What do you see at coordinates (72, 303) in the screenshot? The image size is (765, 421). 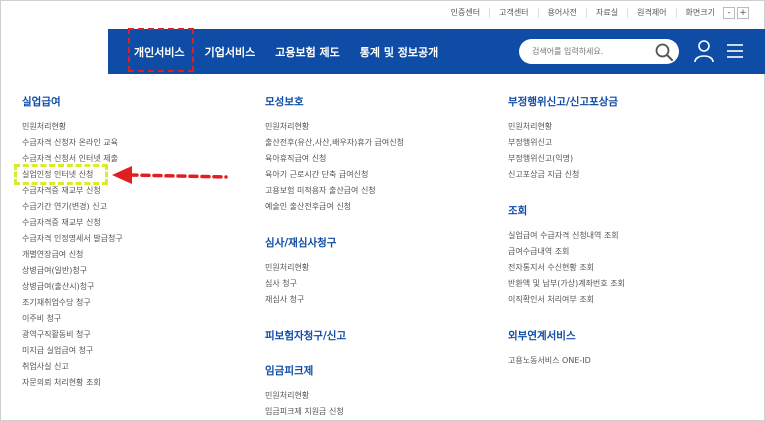 I see `menu-item: 조기재취업수당 청구` at bounding box center [72, 303].